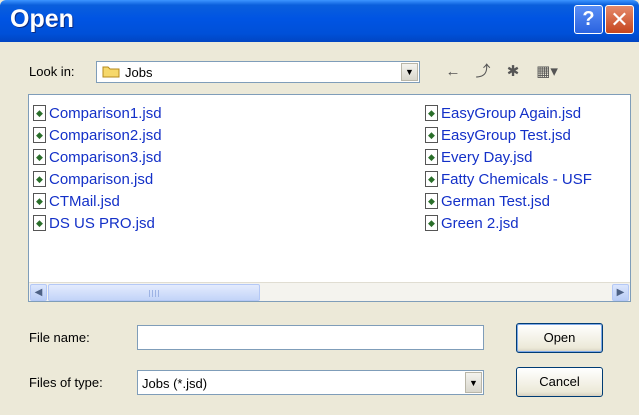 This screenshot has width=639, height=415. I want to click on window-title: Open, so click(42, 19).